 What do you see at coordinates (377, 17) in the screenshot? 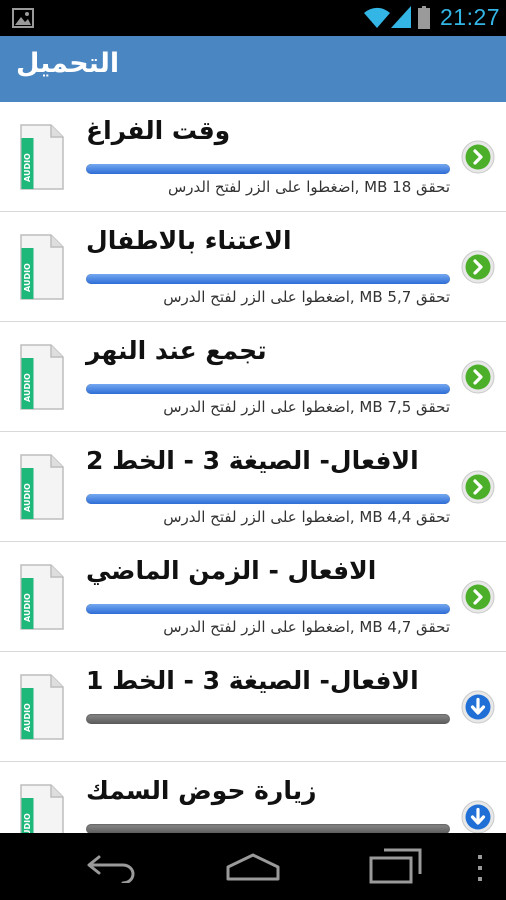
I see `wifi-icon` at bounding box center [377, 17].